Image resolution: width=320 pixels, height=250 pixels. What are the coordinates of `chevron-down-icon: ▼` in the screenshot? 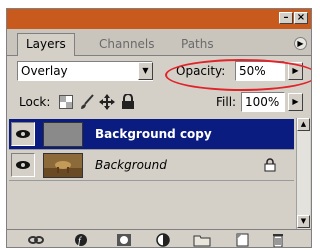 It's located at (145, 71).